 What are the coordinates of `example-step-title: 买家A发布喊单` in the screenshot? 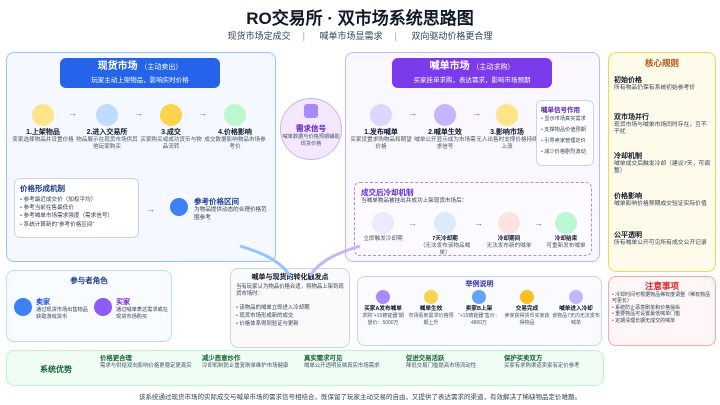 It's located at (383, 309).